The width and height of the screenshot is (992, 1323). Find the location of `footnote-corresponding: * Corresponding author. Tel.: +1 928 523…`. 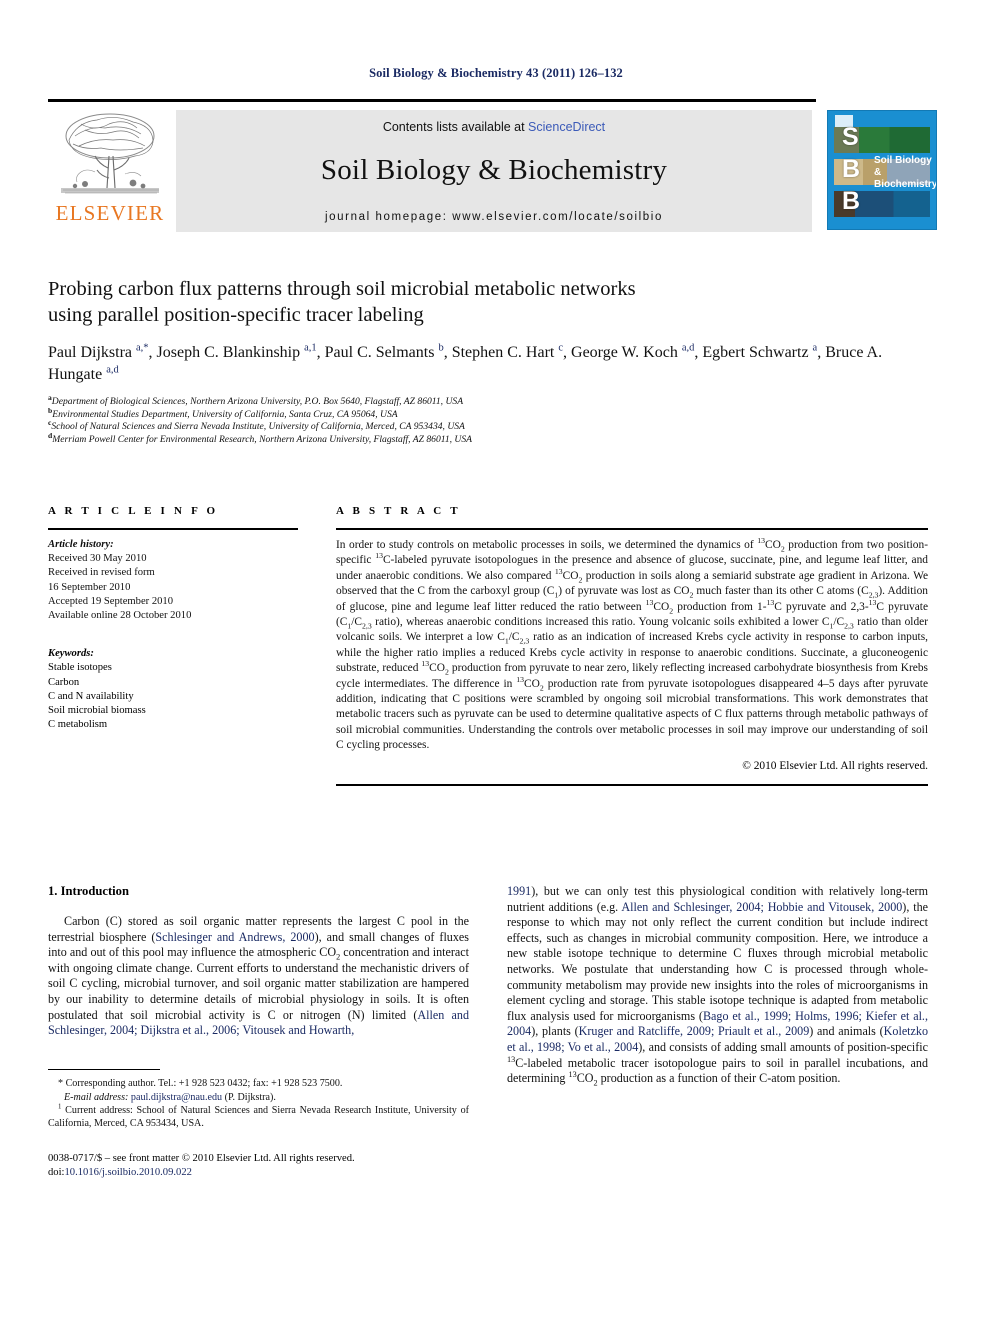

footnote-corresponding: * Corresponding author. Tel.: +1 928 523… is located at coordinates (200, 1084).